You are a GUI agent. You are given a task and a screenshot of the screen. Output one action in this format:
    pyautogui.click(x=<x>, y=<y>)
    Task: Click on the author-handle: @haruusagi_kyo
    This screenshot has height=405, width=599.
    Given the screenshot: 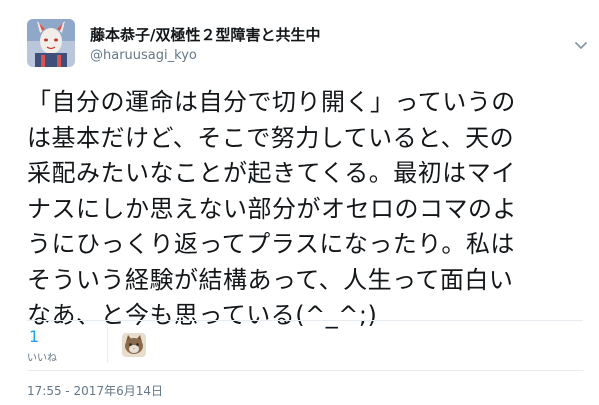 What is the action you would take?
    pyautogui.click(x=143, y=55)
    